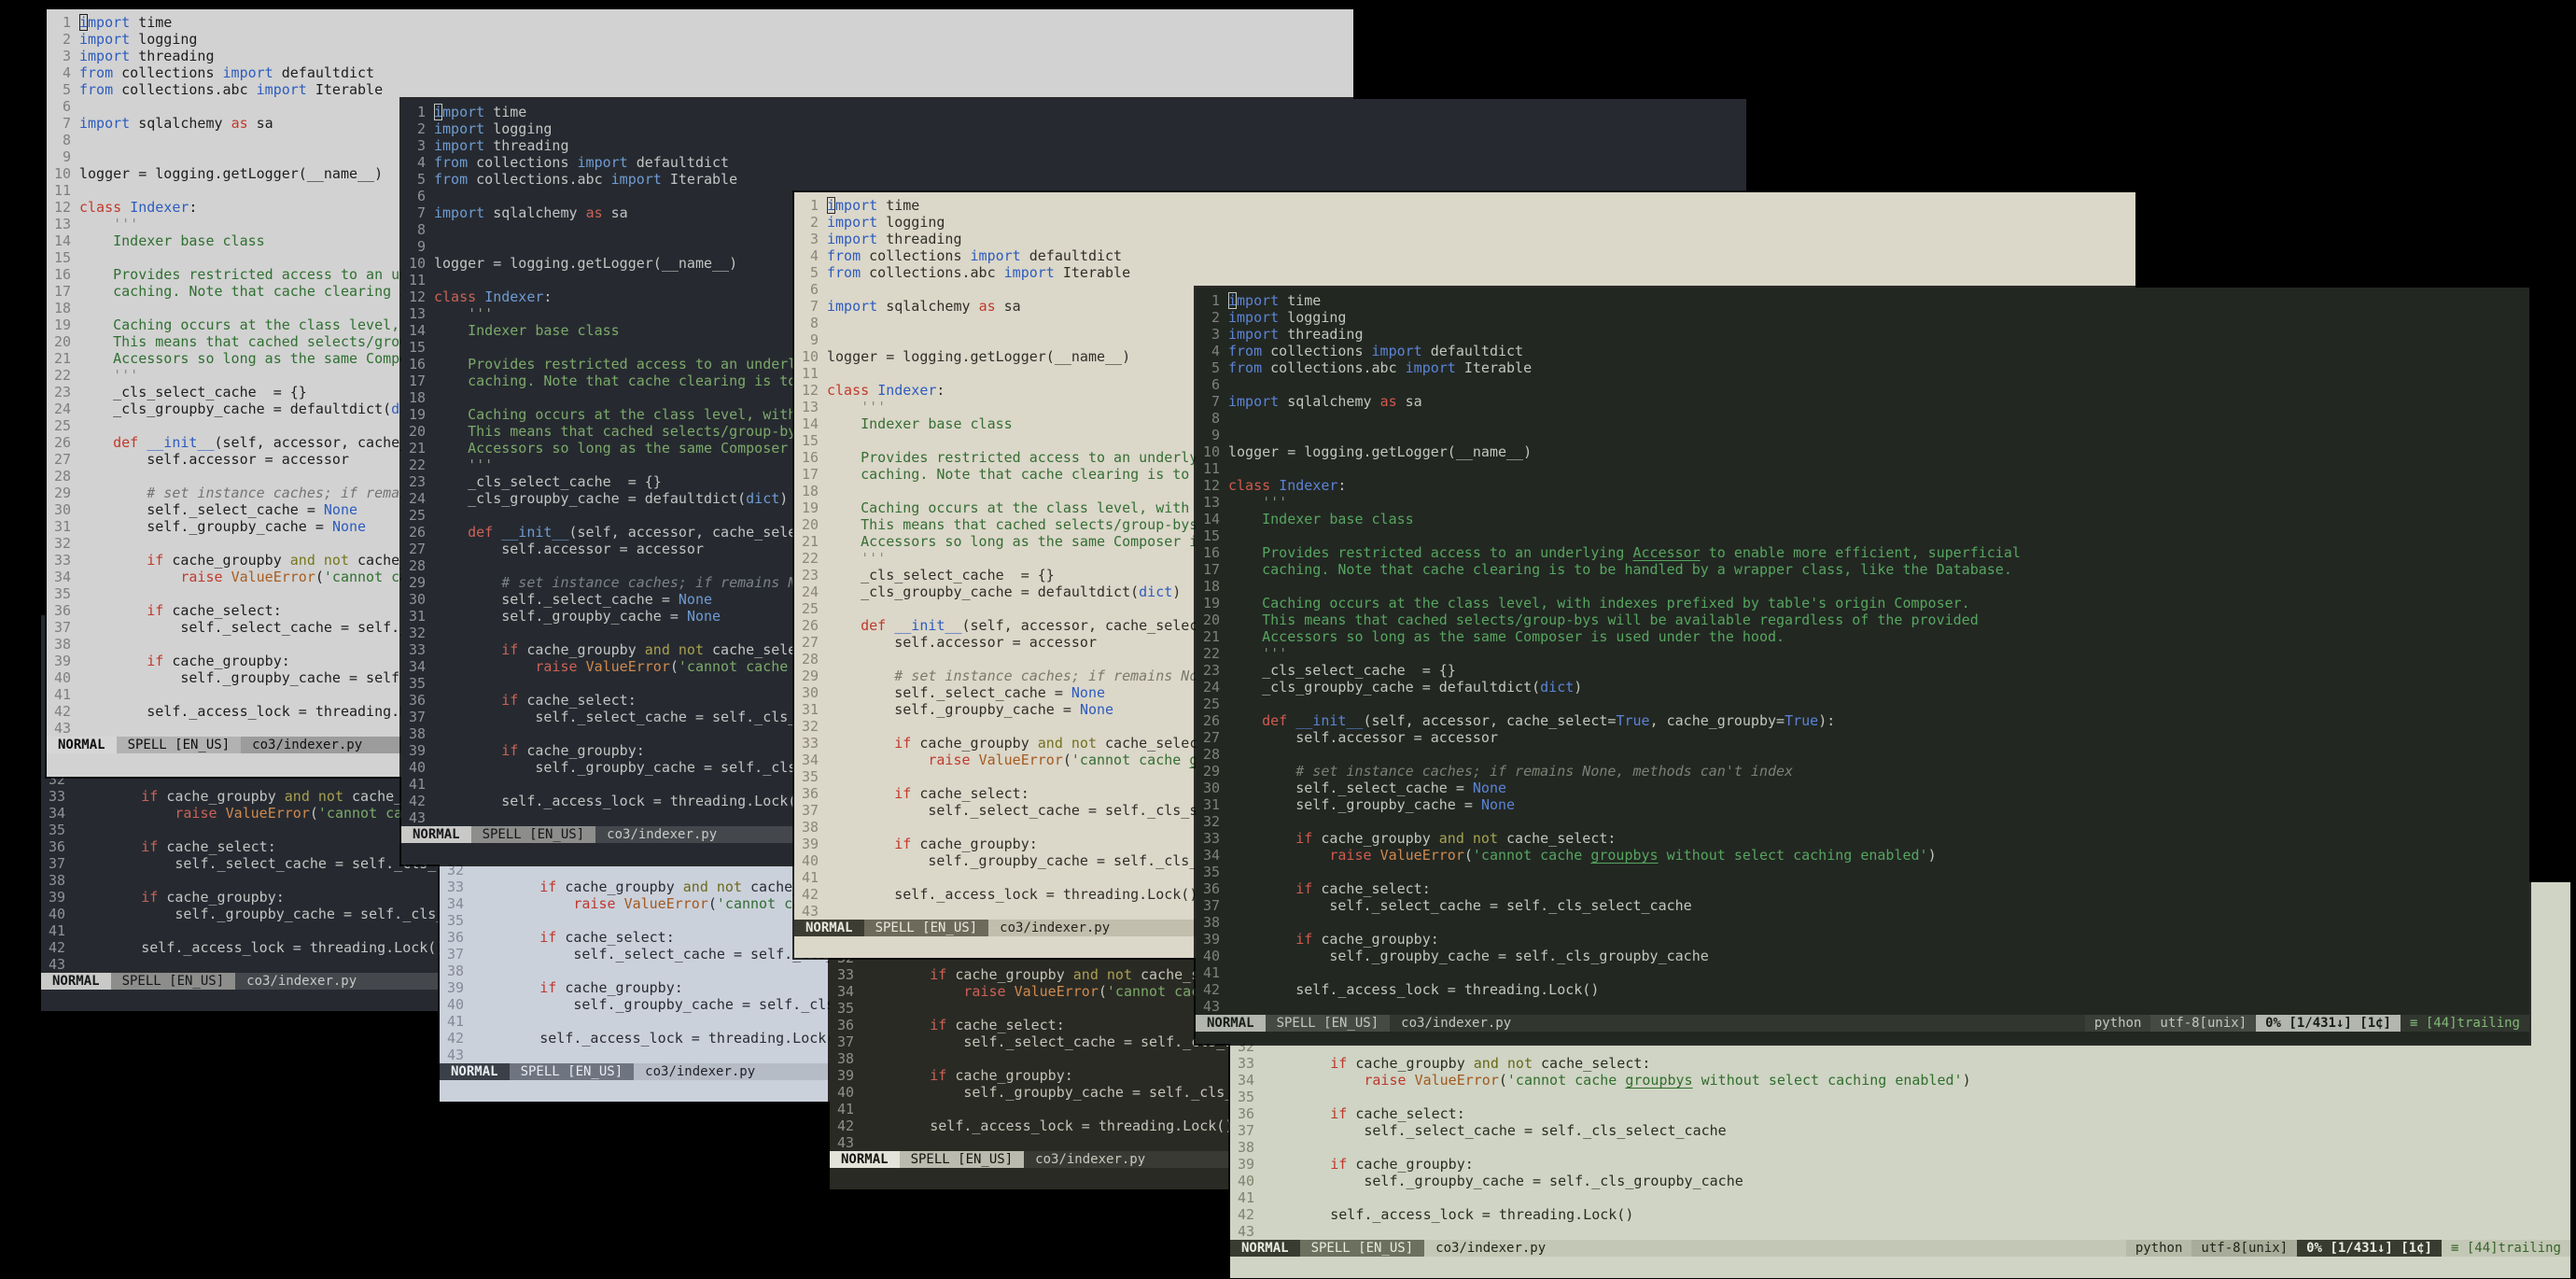 This screenshot has height=1279, width=2576. Describe the element at coordinates (2505, 1248) in the screenshot. I see `whitespace-warning: ≡ [44]trailing` at that location.